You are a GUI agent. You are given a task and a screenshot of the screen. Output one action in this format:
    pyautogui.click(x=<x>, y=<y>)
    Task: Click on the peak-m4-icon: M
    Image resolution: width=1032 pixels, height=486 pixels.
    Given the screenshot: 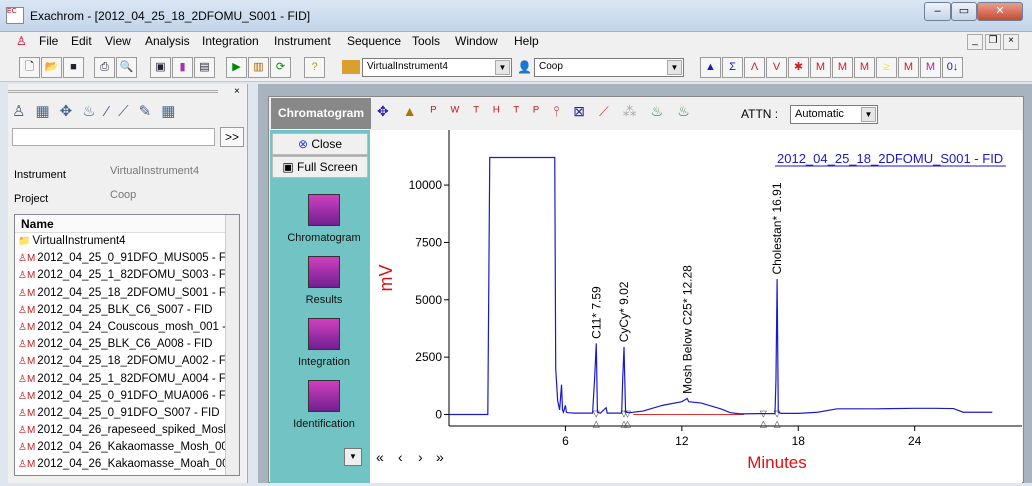 What is the action you would take?
    pyautogui.click(x=908, y=67)
    